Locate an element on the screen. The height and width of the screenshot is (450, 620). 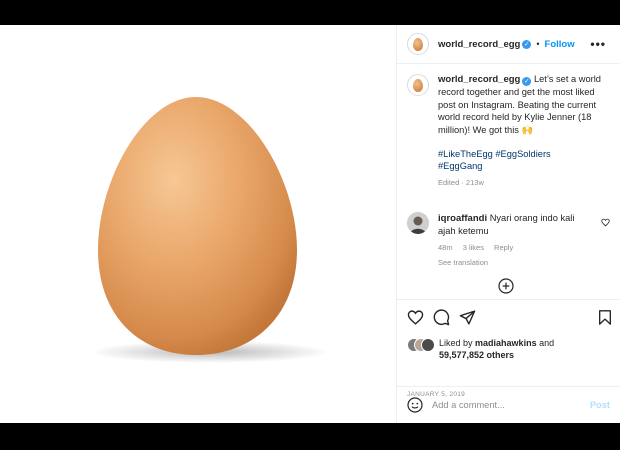
more-options-icon: ••• is located at coordinates (598, 44).